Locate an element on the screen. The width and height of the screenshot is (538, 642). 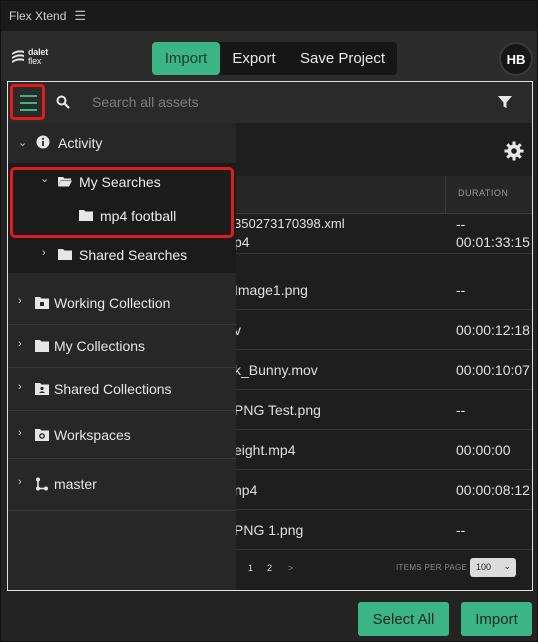
nav-my-collections-label: My Collections is located at coordinates (100, 346).